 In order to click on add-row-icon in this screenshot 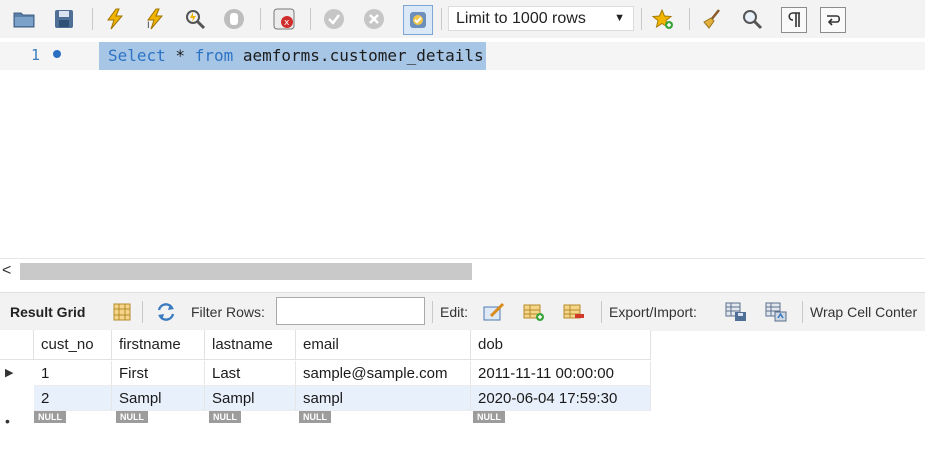, I will do `click(534, 312)`.